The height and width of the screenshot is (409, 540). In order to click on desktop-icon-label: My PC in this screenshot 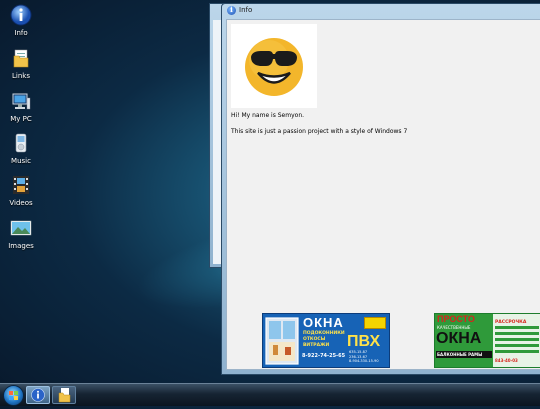, I will do `click(21, 119)`.